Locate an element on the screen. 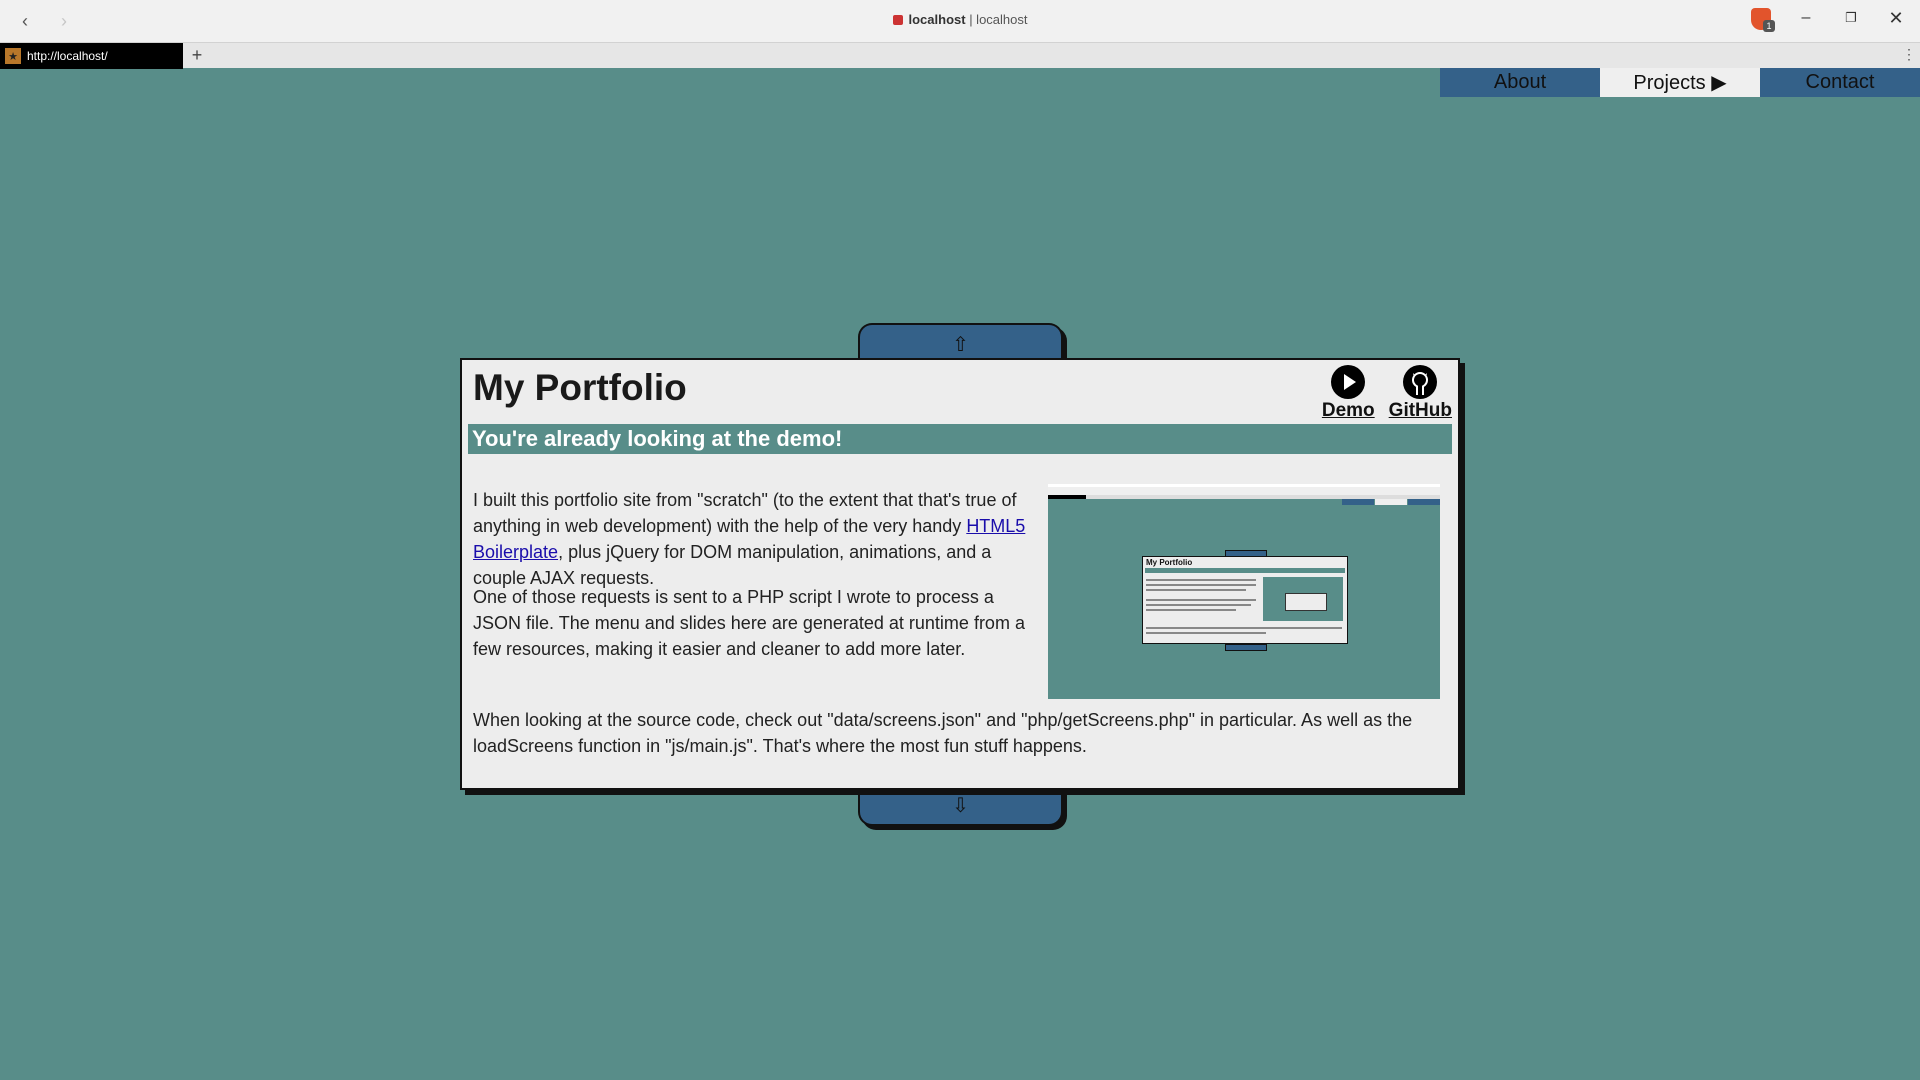 This screenshot has height=1080, width=1920. tab-bar: ★ http://localhost/ + ⋮ is located at coordinates (960, 55).